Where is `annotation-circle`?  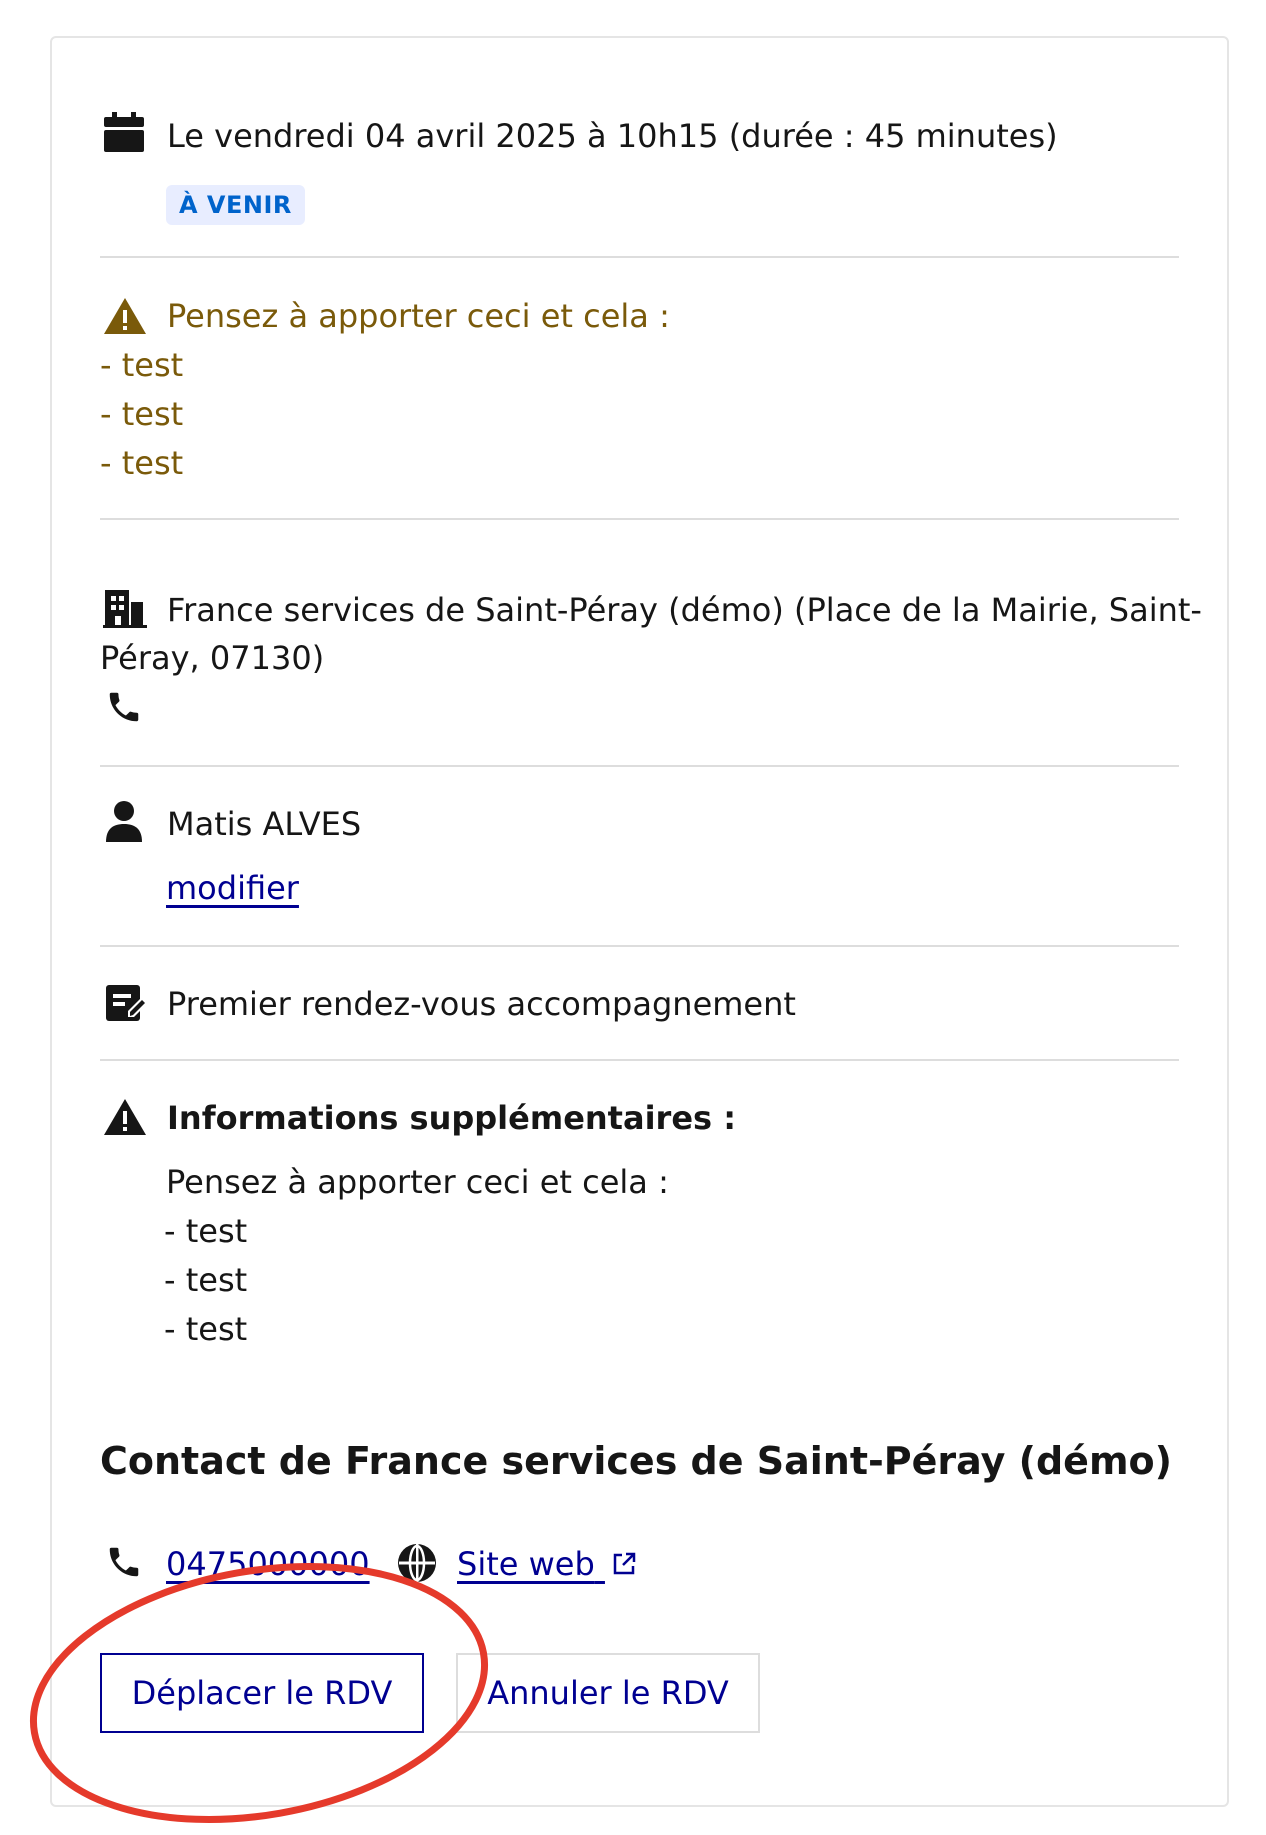
annotation-circle is located at coordinates (259, 1693).